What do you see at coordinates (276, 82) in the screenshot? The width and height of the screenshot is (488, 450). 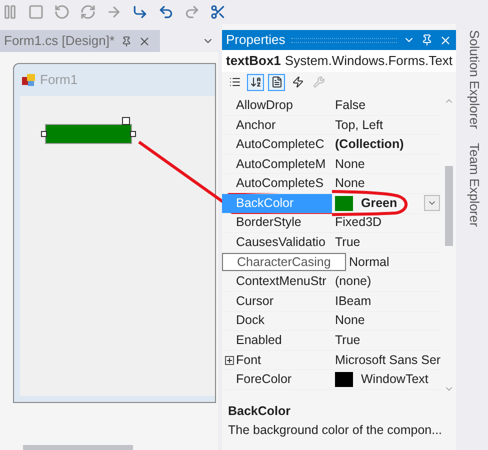 I see `properties-icon` at bounding box center [276, 82].